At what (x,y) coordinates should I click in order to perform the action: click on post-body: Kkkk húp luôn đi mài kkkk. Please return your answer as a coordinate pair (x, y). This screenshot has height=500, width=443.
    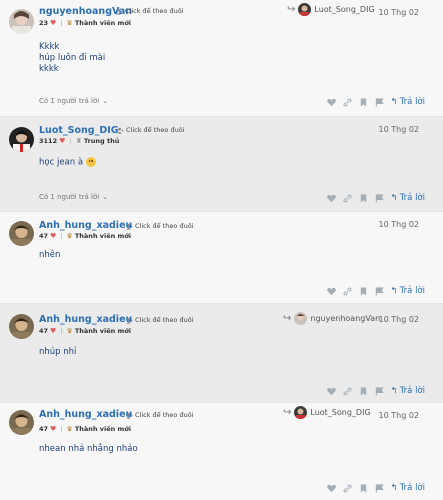
    Looking at the image, I should click on (72, 58).